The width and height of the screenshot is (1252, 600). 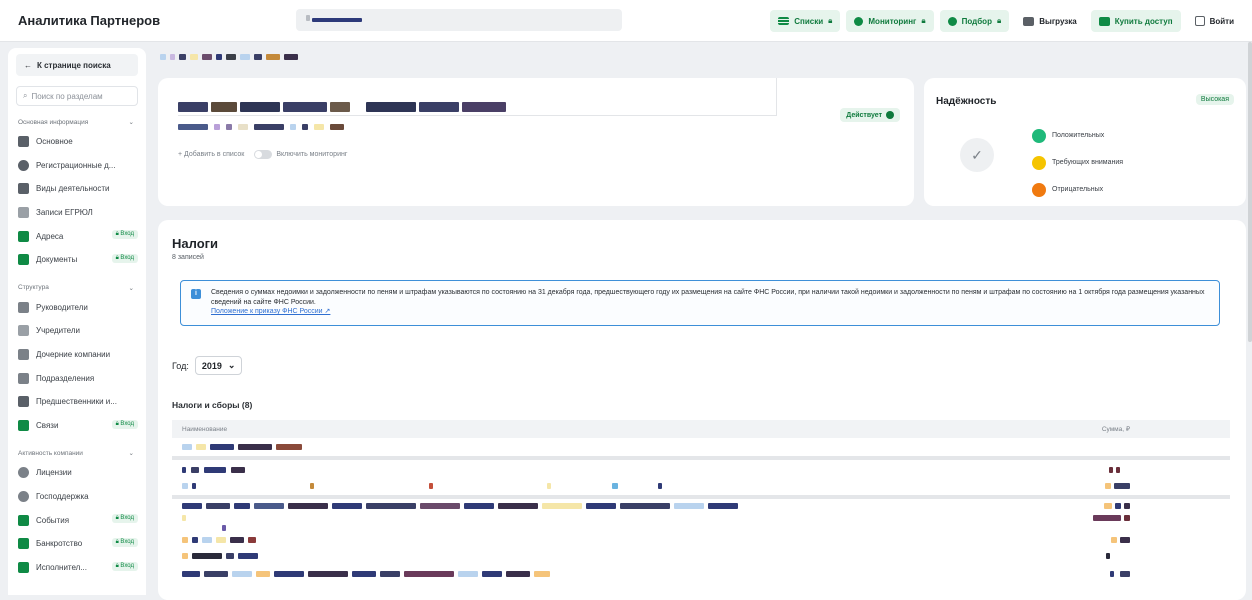 What do you see at coordinates (218, 365) in the screenshot?
I see `year-select: 2019 ⌄` at bounding box center [218, 365].